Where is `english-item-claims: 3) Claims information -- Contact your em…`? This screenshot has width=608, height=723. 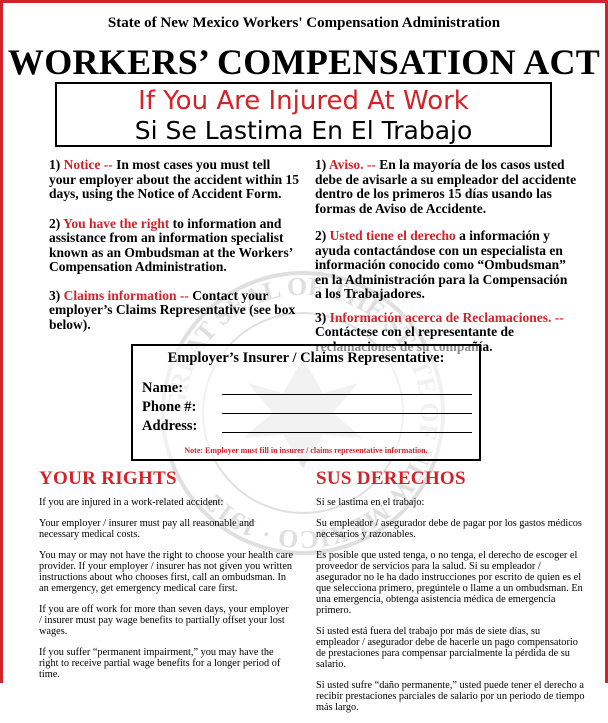
english-item-claims: 3) Claims information -- Contact your em… is located at coordinates (174, 310).